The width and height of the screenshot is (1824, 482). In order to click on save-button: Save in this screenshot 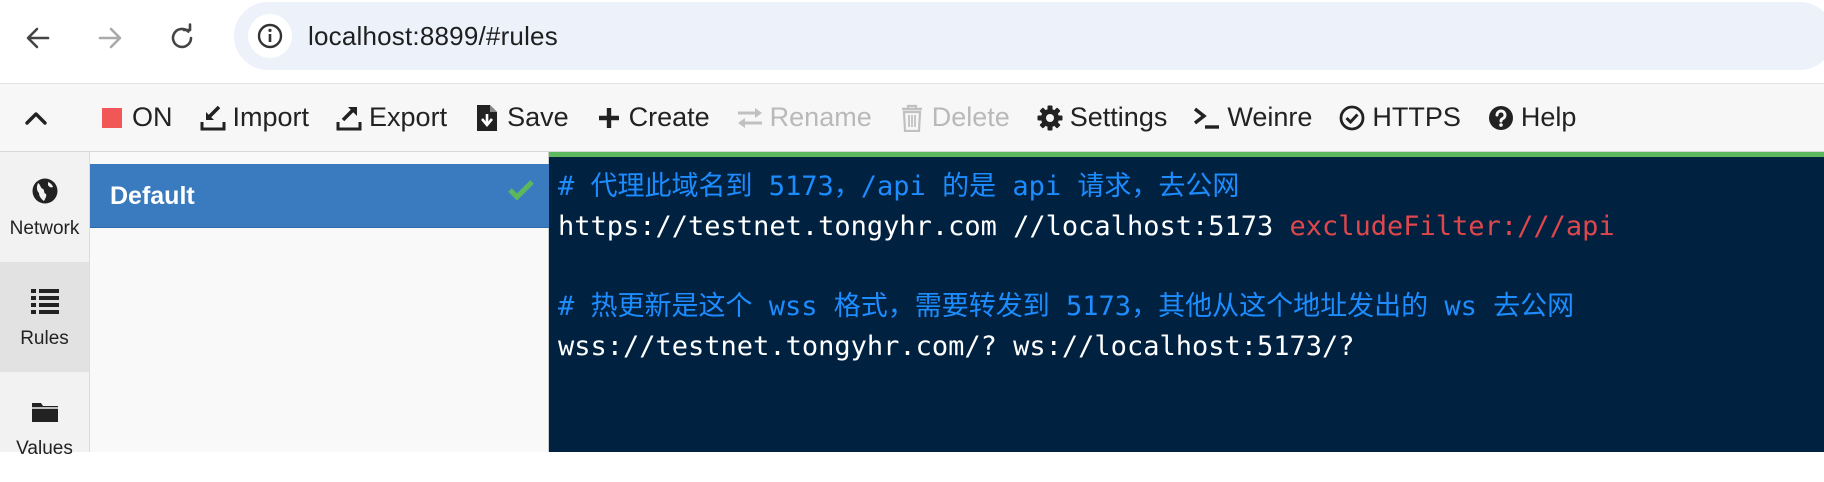, I will do `click(521, 118)`.